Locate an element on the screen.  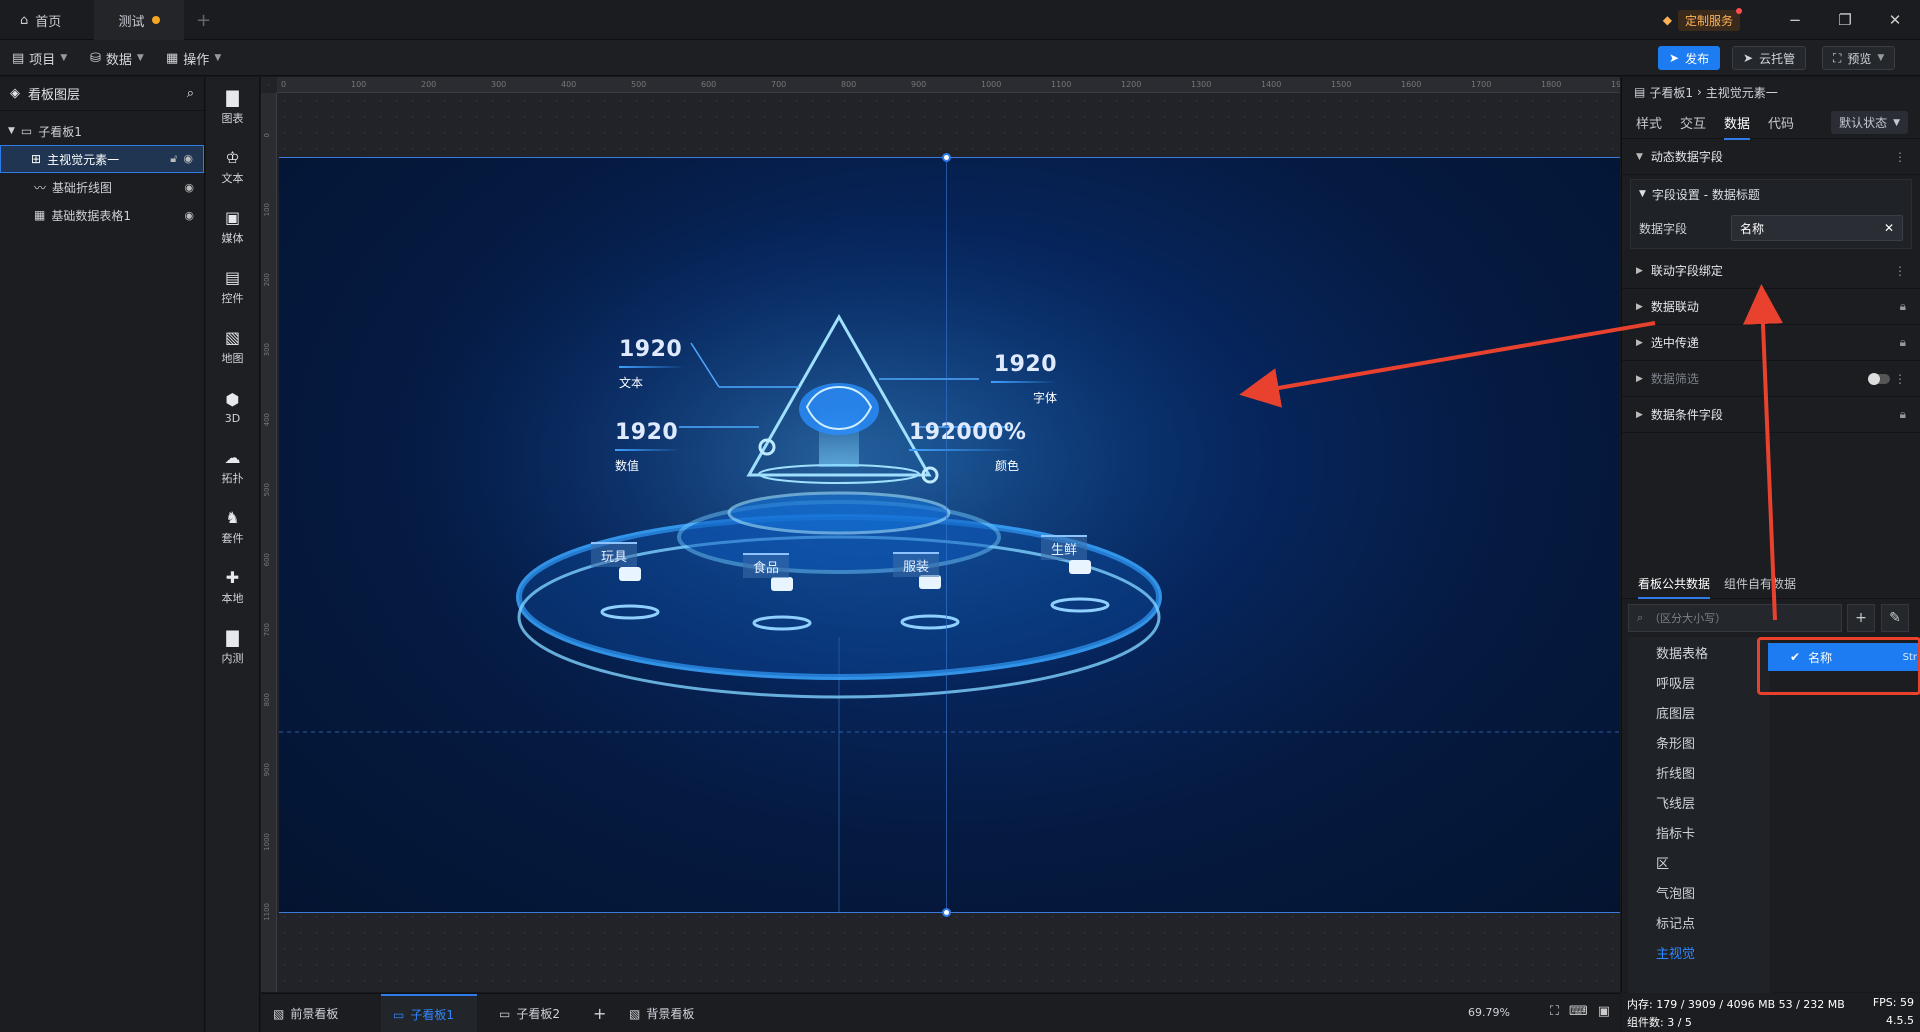
menu-data: ⛁ 数据 ▼ is located at coordinates (117, 58).